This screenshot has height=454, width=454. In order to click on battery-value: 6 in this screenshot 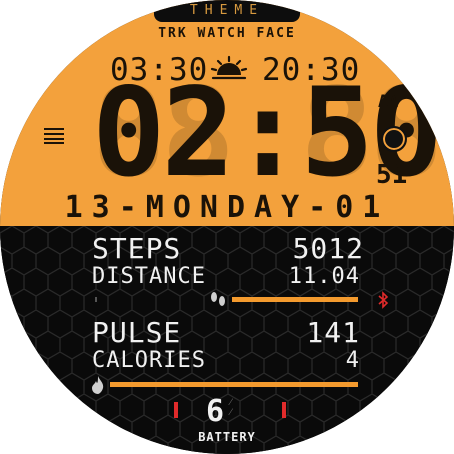, I will do `click(215, 411)`.